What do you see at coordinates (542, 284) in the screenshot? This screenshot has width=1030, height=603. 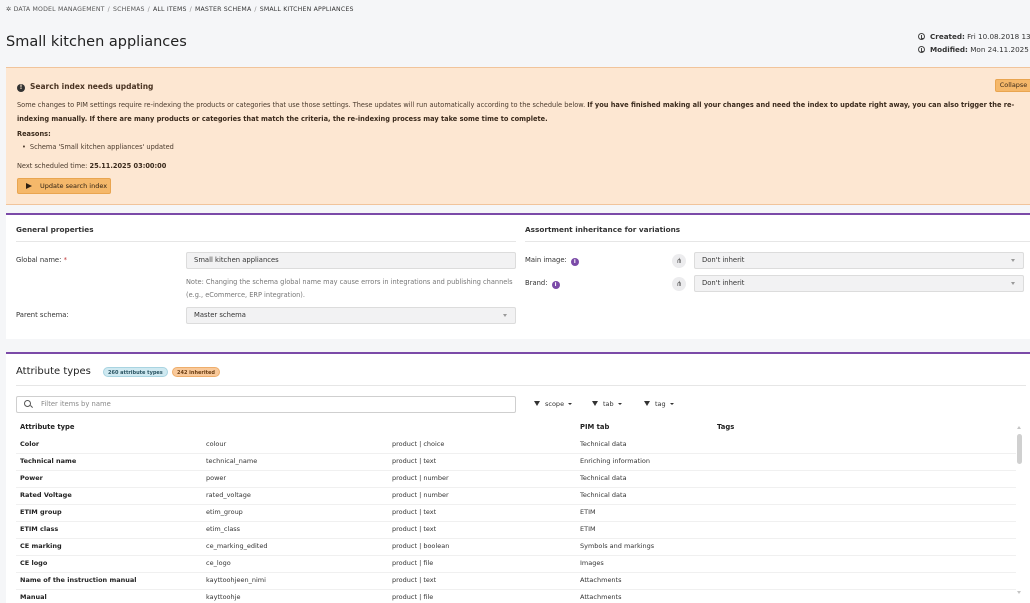 I see `brand-label: Brand: i` at bounding box center [542, 284].